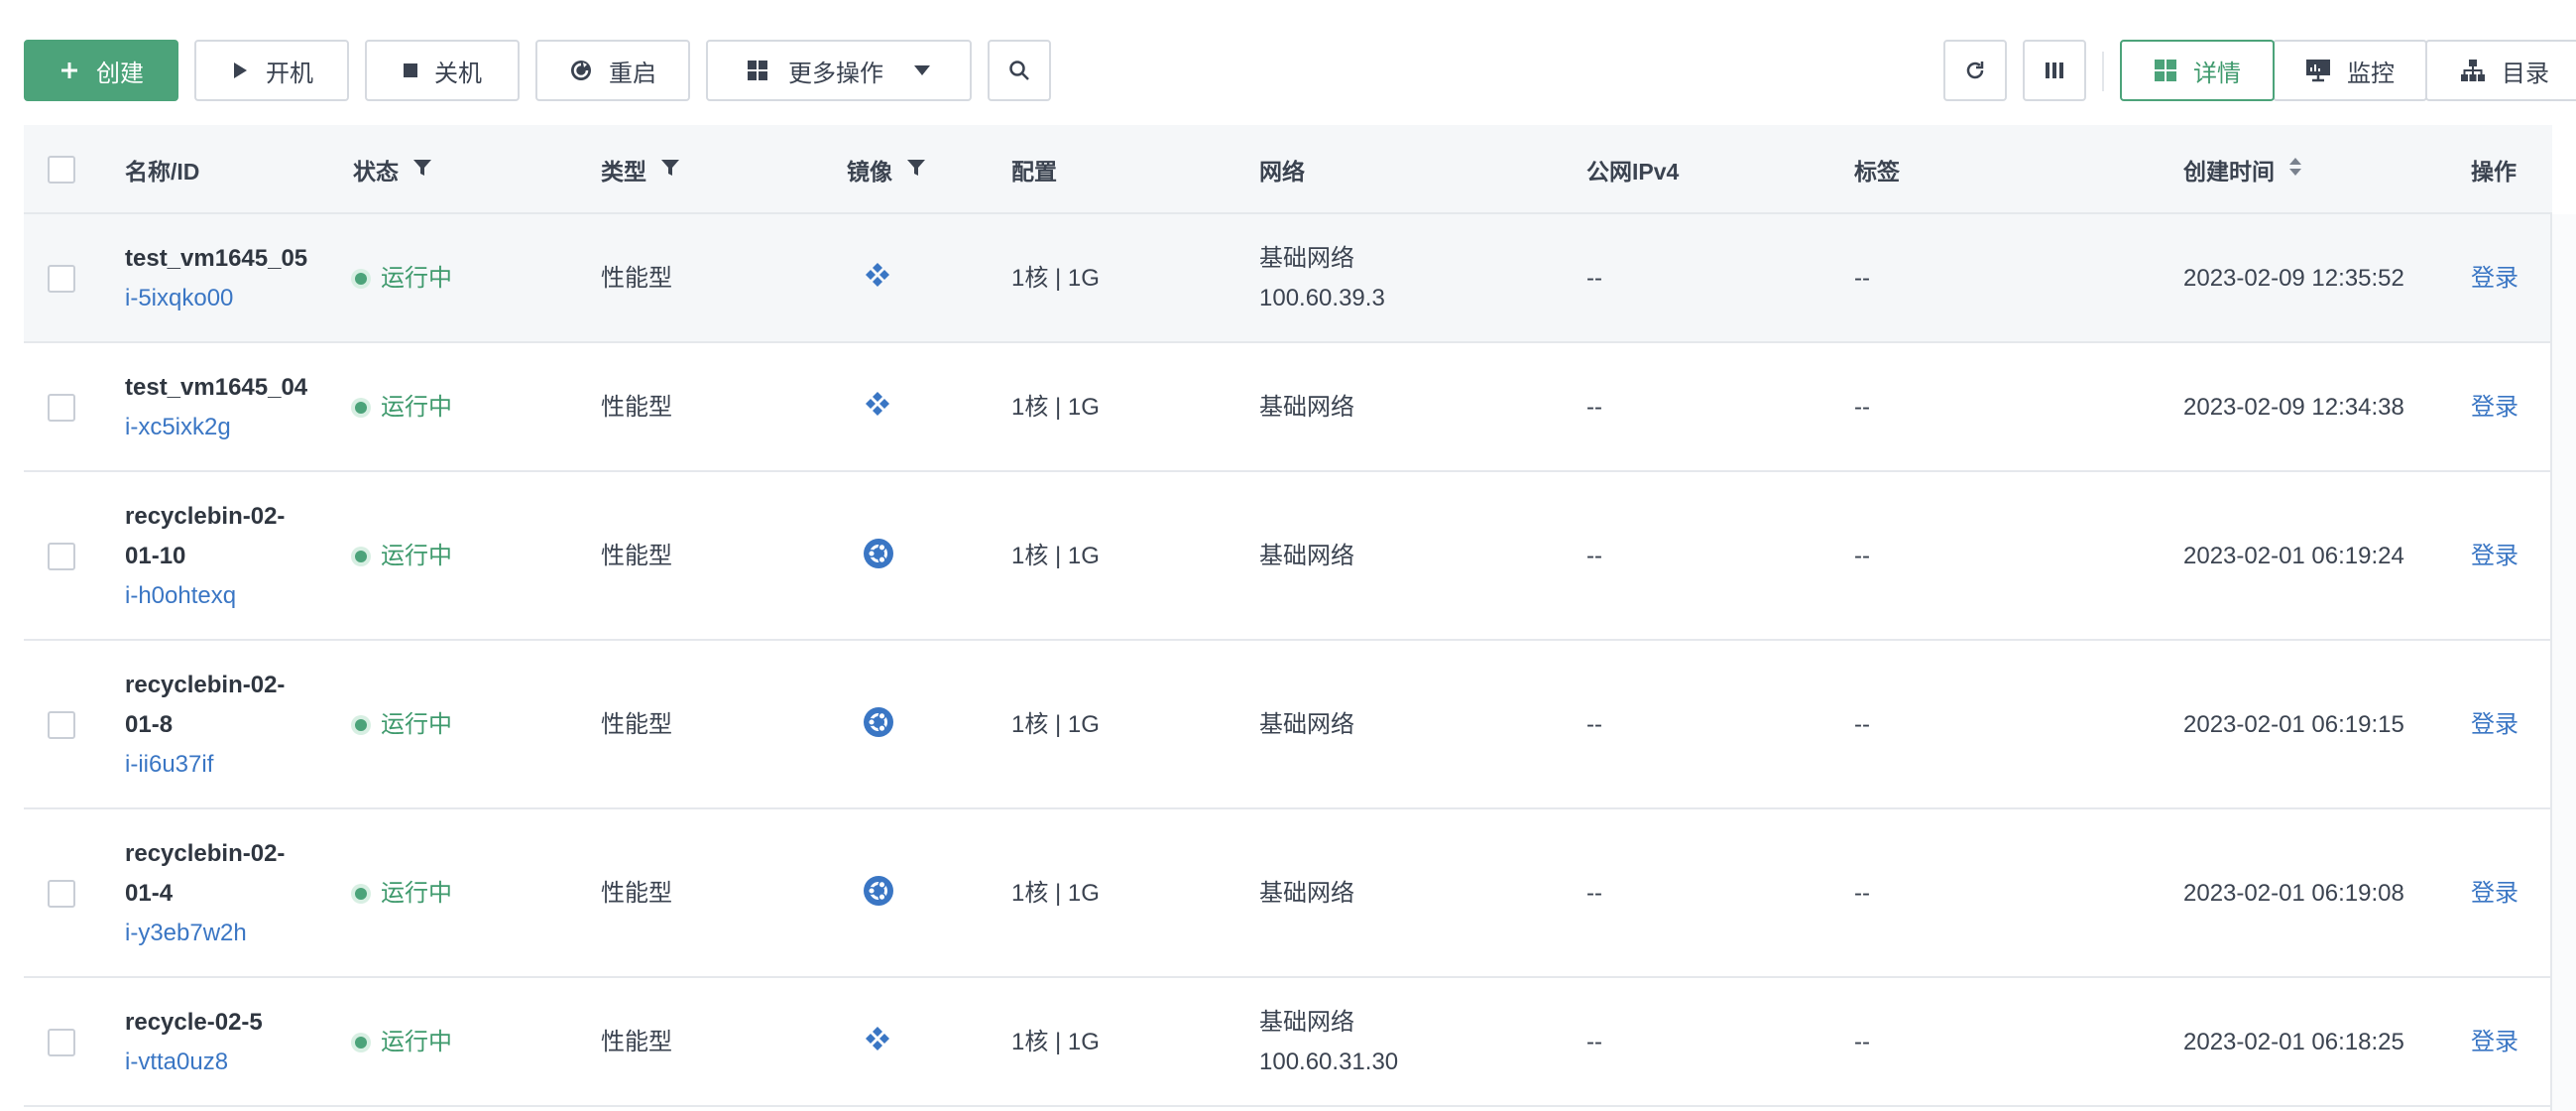 The image size is (2576, 1111). Describe the element at coordinates (162, 169) in the screenshot. I see `column-name-id: 名称/ID` at that location.